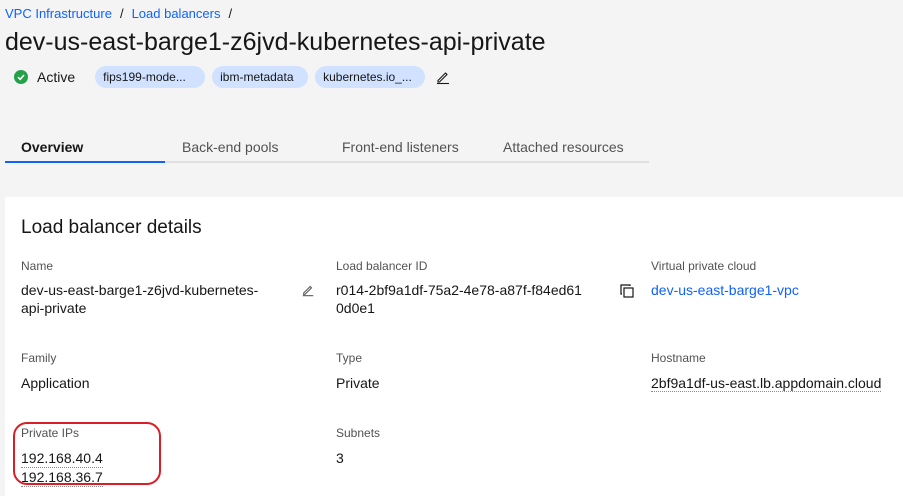 This screenshot has height=496, width=903. Describe the element at coordinates (568, 147) in the screenshot. I see `tab-attached-resources: Attached resources` at that location.